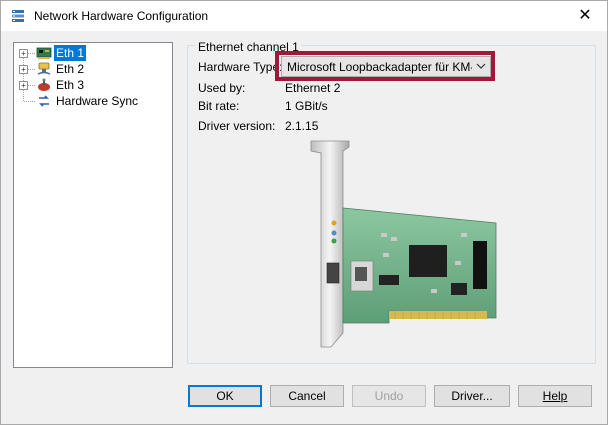  What do you see at coordinates (70, 85) in the screenshot?
I see `tree-item-label: Eth 3` at bounding box center [70, 85].